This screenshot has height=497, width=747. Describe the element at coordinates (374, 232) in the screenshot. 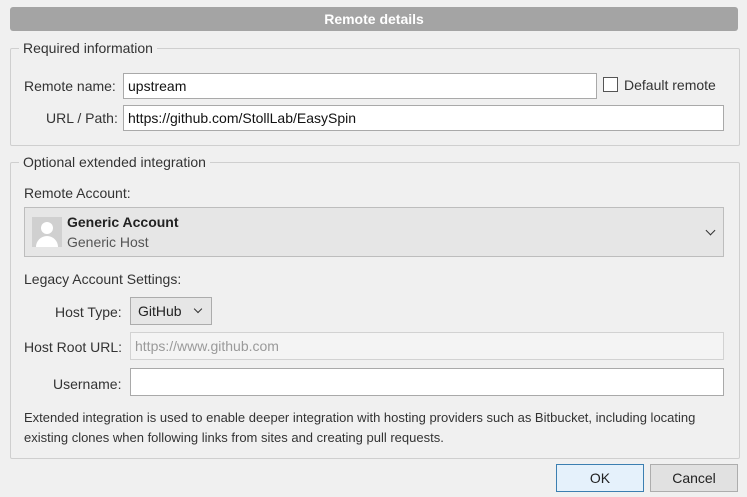

I see `remote-account-dropdown: Generic Account Generic Host` at that location.